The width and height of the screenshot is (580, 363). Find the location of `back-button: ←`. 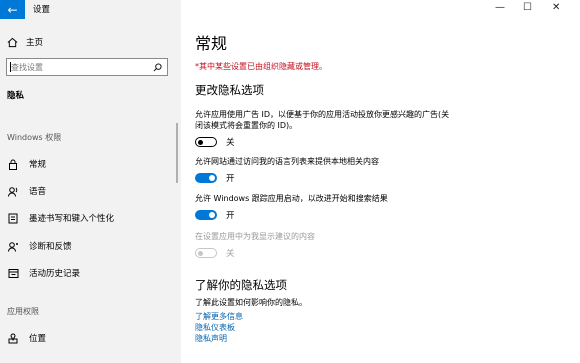

back-button: ← is located at coordinates (12, 9).